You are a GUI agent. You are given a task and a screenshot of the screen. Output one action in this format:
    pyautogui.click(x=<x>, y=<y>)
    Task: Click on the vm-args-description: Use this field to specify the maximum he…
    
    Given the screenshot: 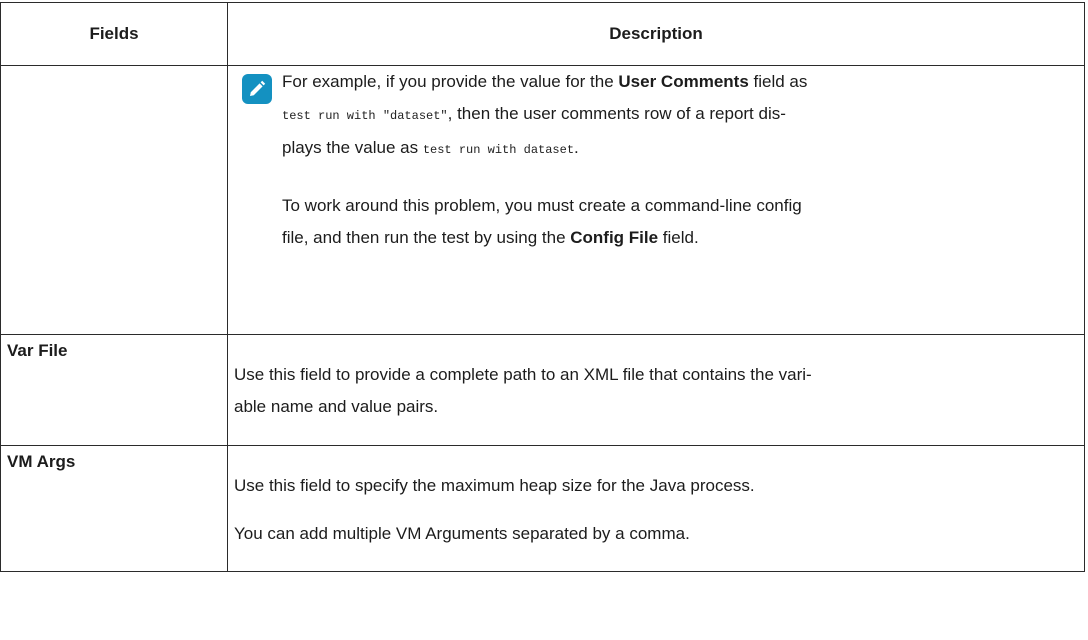 What is the action you would take?
    pyautogui.click(x=494, y=485)
    